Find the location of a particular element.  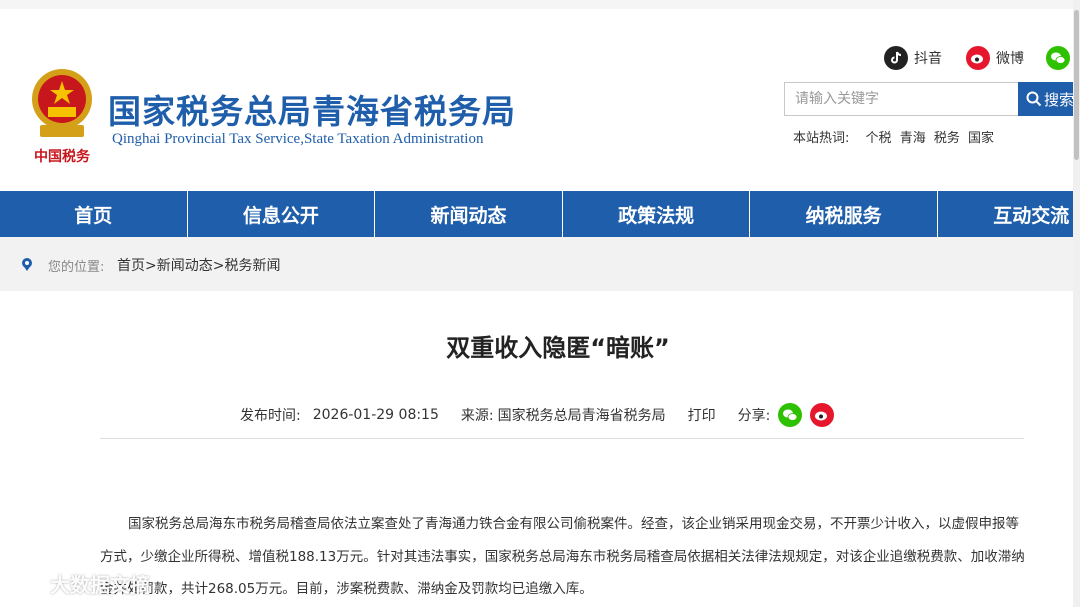

hot-words-label: 本站热词: is located at coordinates (821, 138).